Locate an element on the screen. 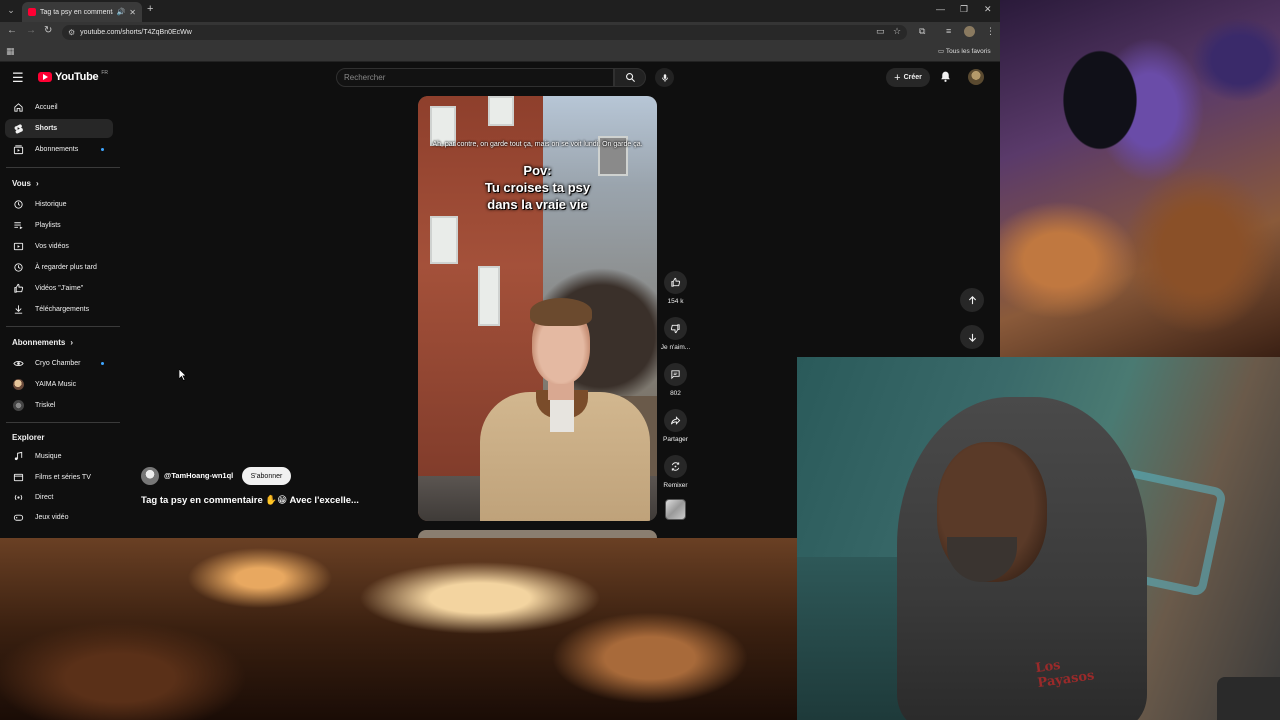  bookmarks-bar: ▦ ▭ Tous les favoris is located at coordinates (500, 52).